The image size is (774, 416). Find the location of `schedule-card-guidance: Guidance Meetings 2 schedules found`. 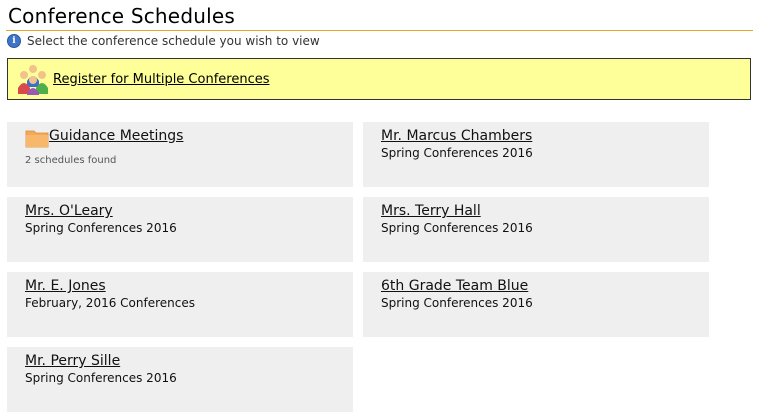

schedule-card-guidance: Guidance Meetings 2 schedules found is located at coordinates (180, 154).